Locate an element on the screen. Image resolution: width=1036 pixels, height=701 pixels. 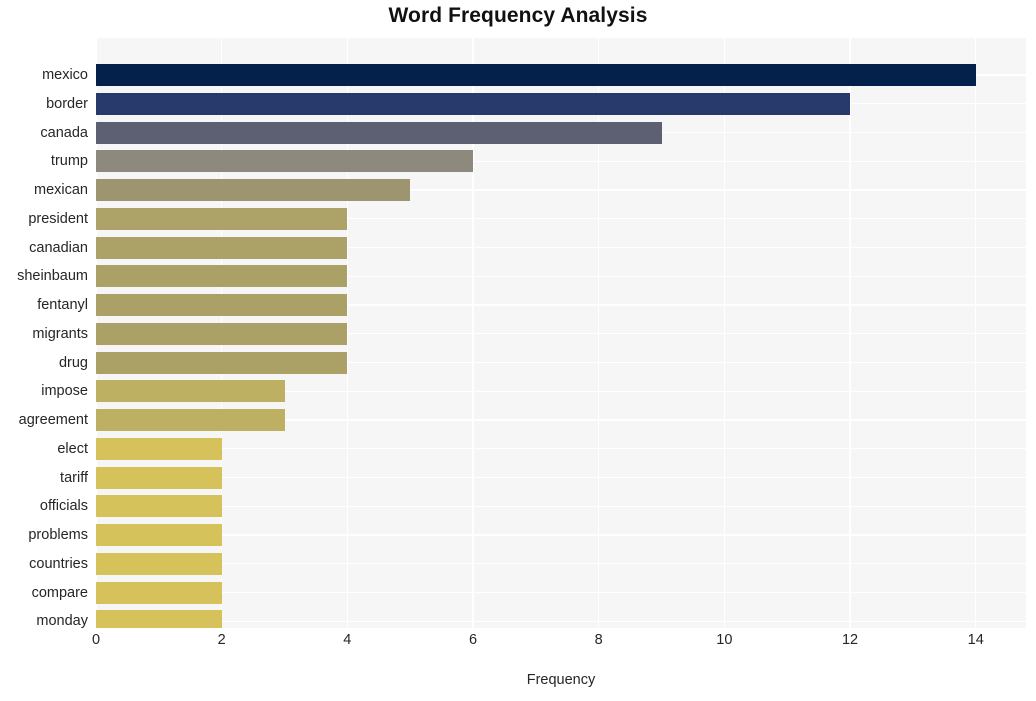
y-tick-label-compare: compare is located at coordinates (59, 592).